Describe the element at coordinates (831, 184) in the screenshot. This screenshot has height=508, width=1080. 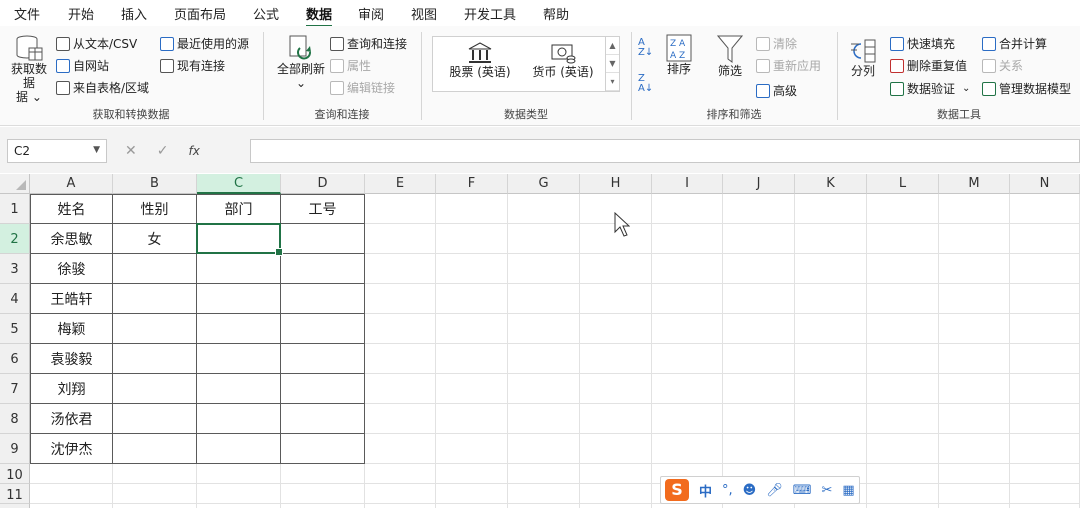
I see `column-header-K: K` at that location.